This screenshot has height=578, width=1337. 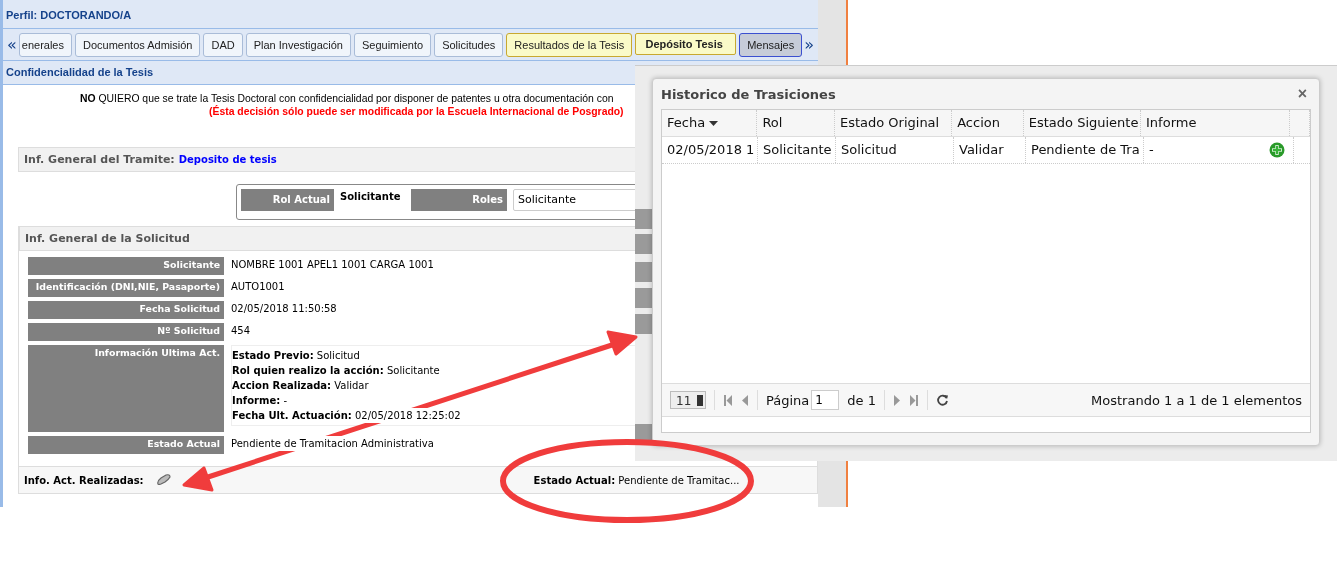 What do you see at coordinates (347, 98) in the screenshot?
I see `statement-text: NO QUIERO que se trate la Tesis Doctoral con confidencialidad por disponer de patentes u otra documentación con` at bounding box center [347, 98].